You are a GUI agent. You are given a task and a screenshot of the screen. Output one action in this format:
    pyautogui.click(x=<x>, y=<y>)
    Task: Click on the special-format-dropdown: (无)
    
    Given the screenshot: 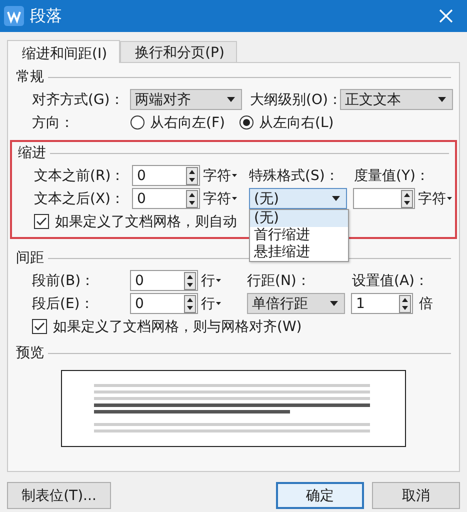 What is the action you would take?
    pyautogui.click(x=298, y=198)
    